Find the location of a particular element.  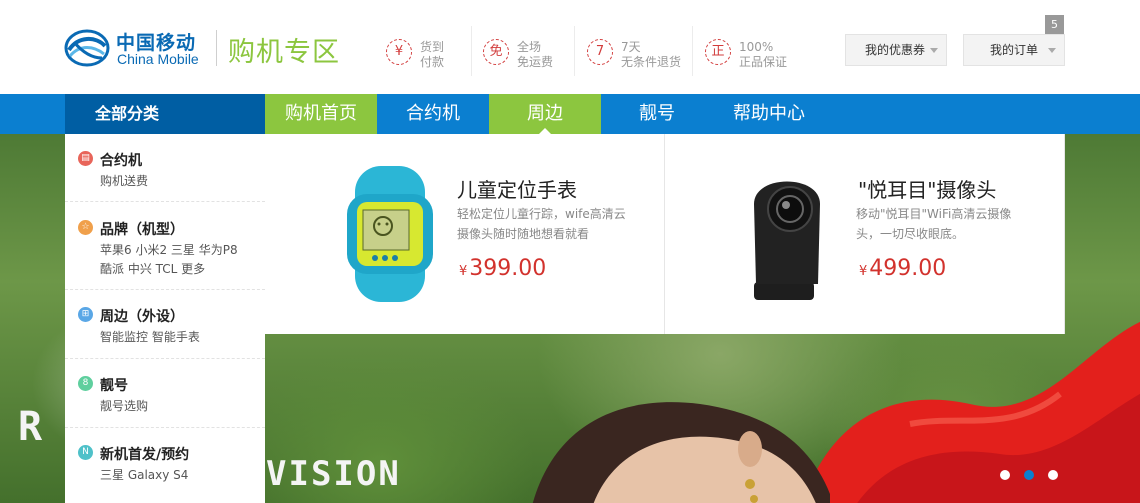

nav-item-label: 帮助中心 is located at coordinates (769, 113).